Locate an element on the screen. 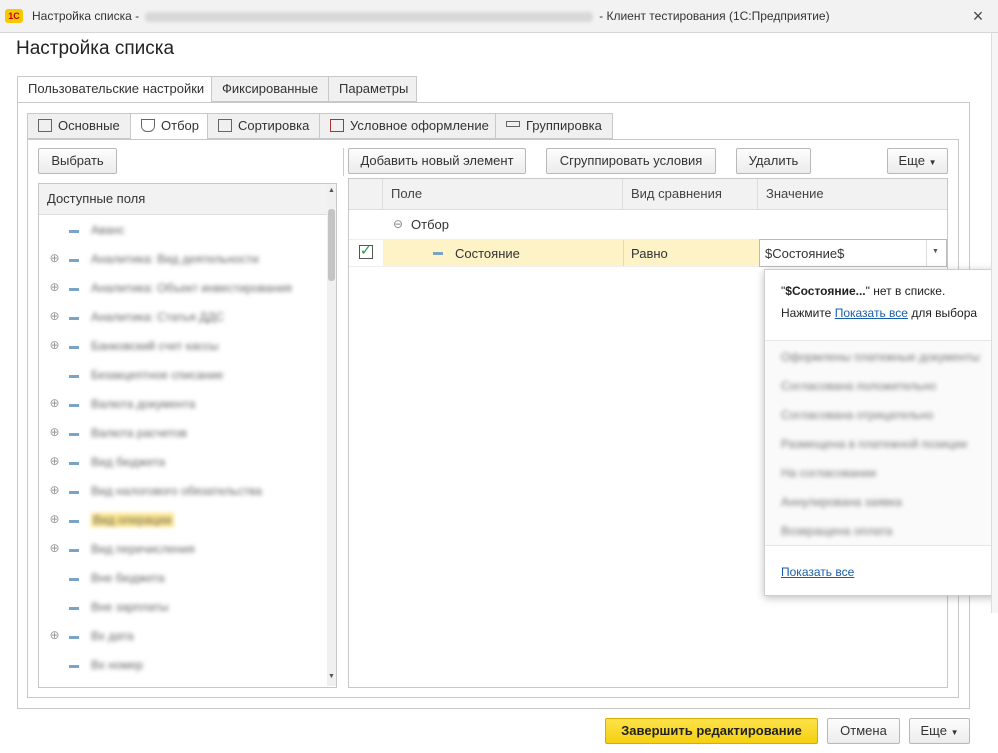 The width and height of the screenshot is (998, 753). not-in-list-message: "$Состояние..." нет в списке. is located at coordinates (863, 291).